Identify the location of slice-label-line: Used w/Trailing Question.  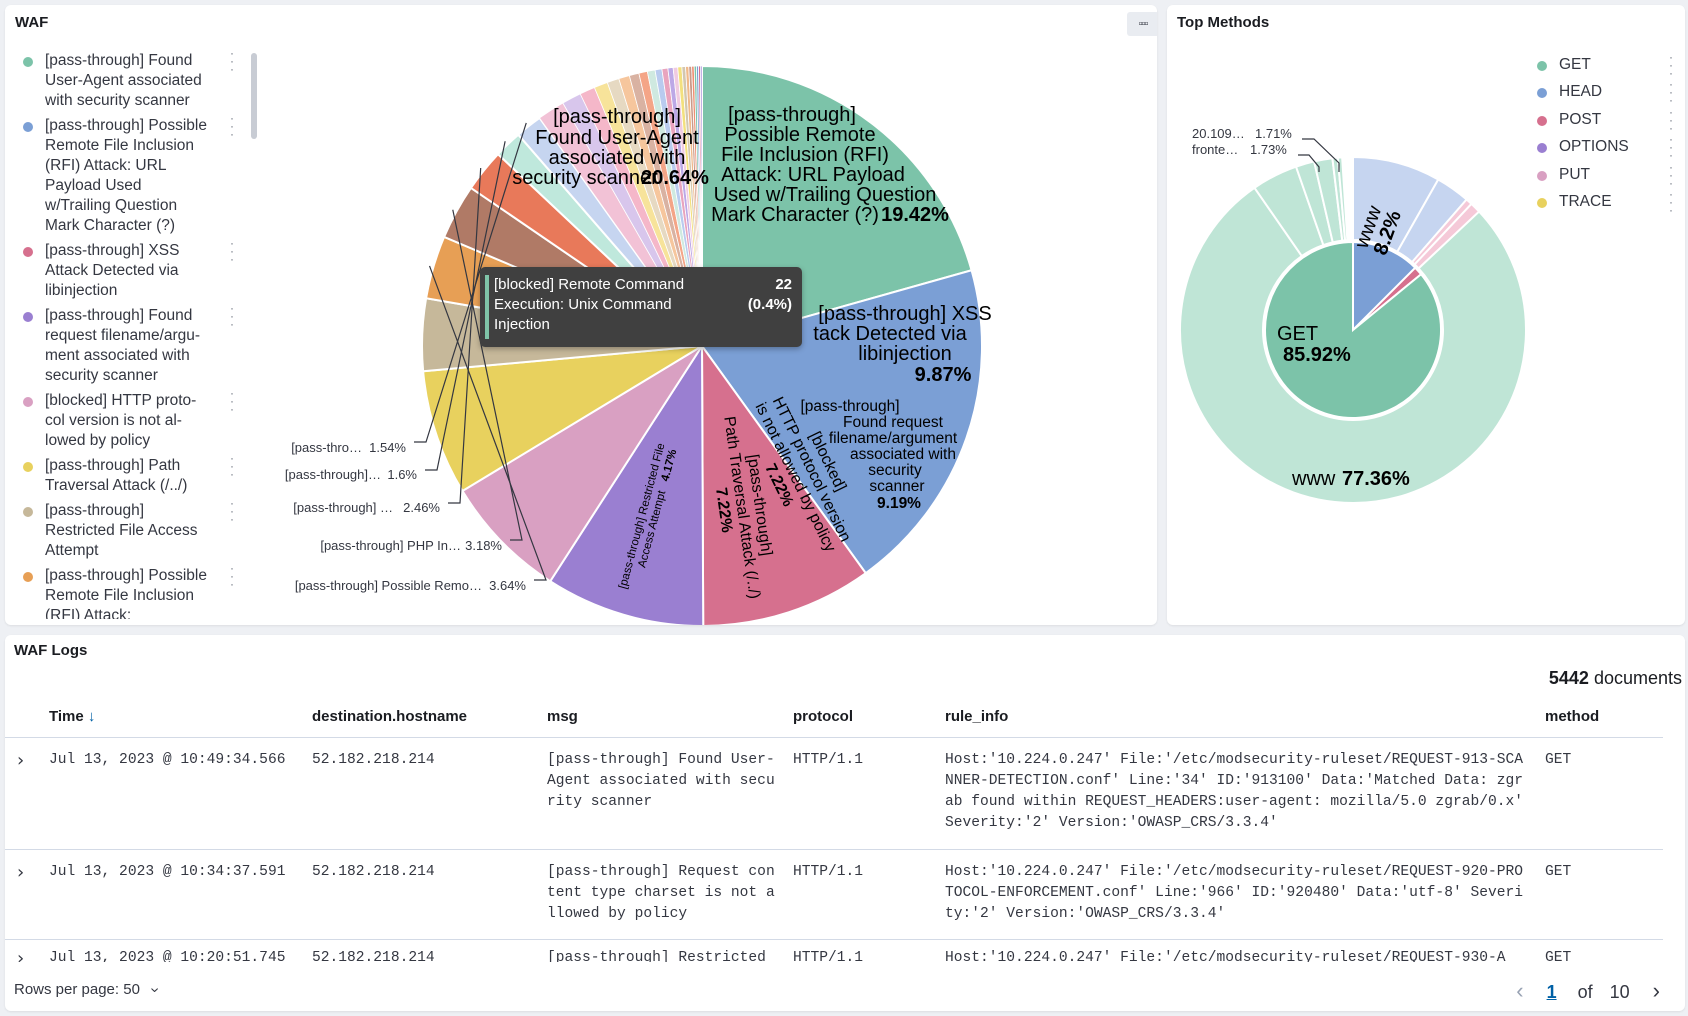
(825, 195).